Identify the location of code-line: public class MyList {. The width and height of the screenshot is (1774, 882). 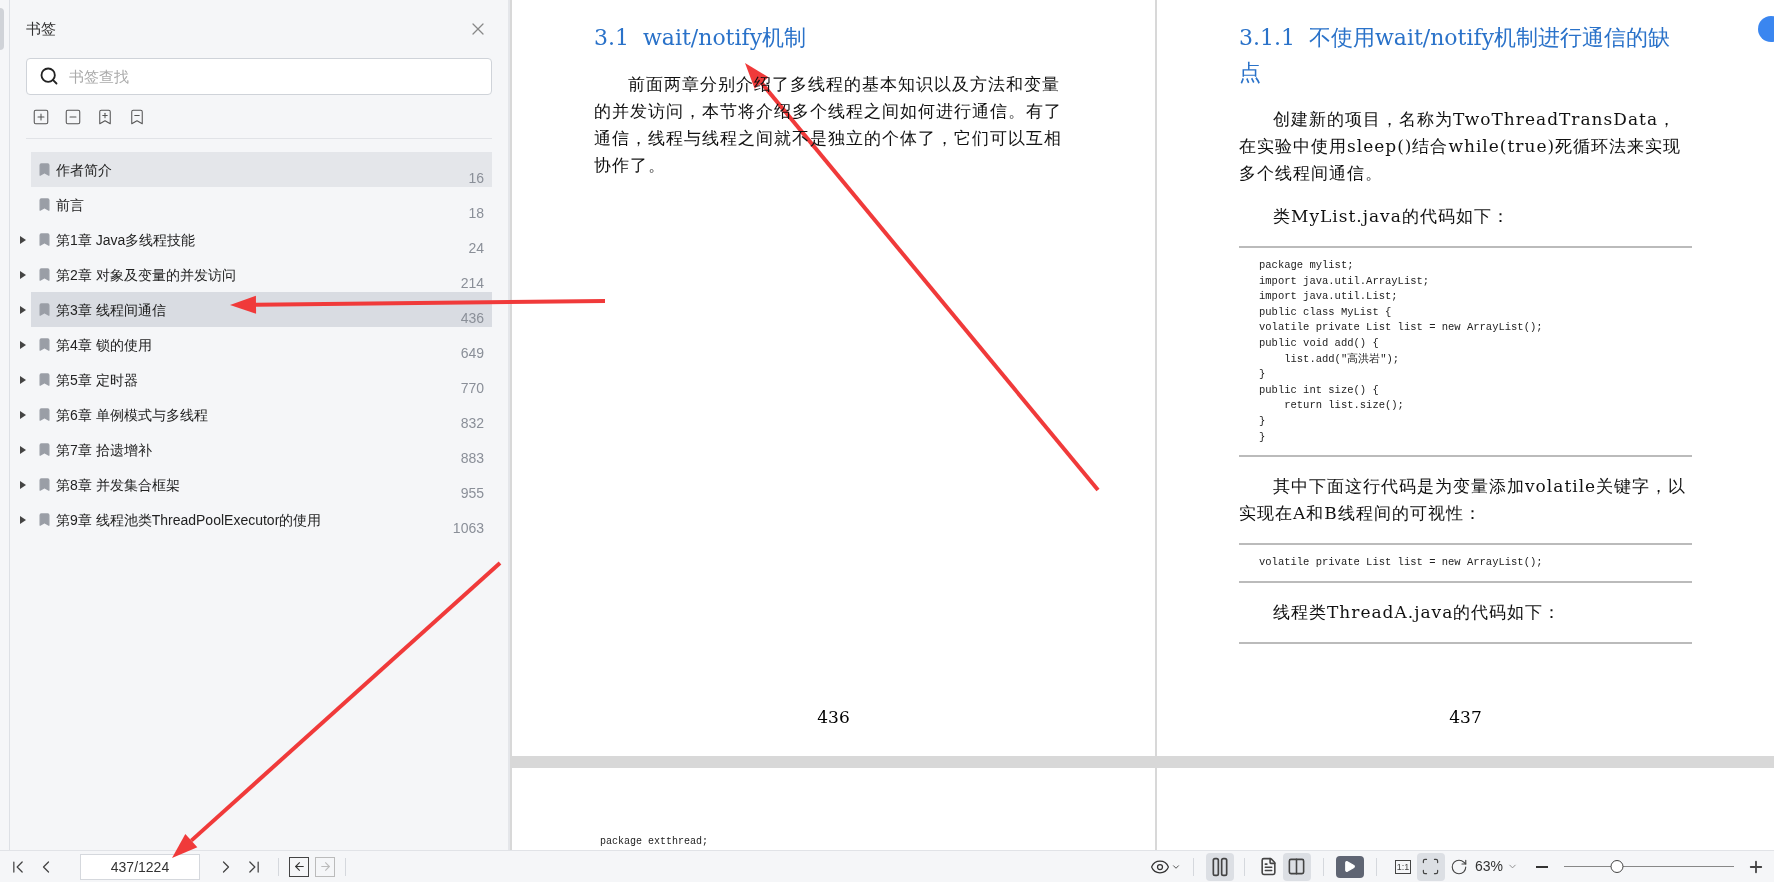
(1325, 312).